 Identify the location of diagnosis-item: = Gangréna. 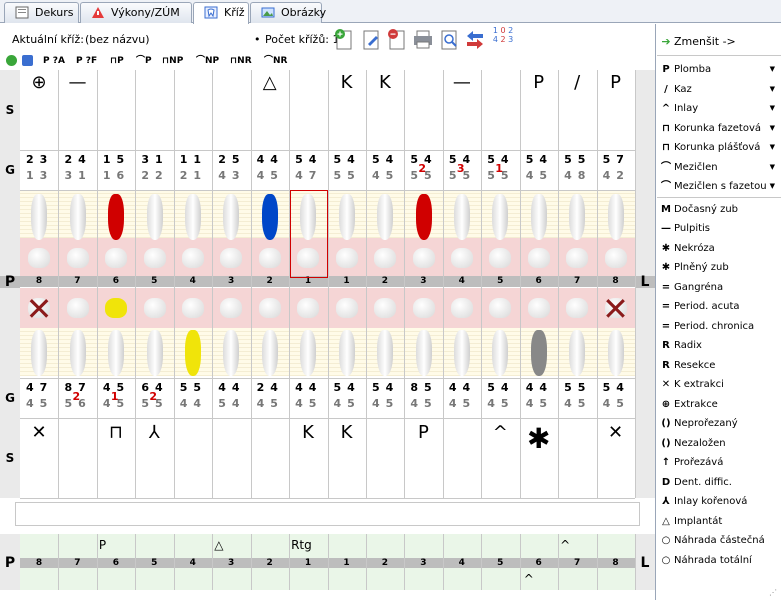
(719, 287).